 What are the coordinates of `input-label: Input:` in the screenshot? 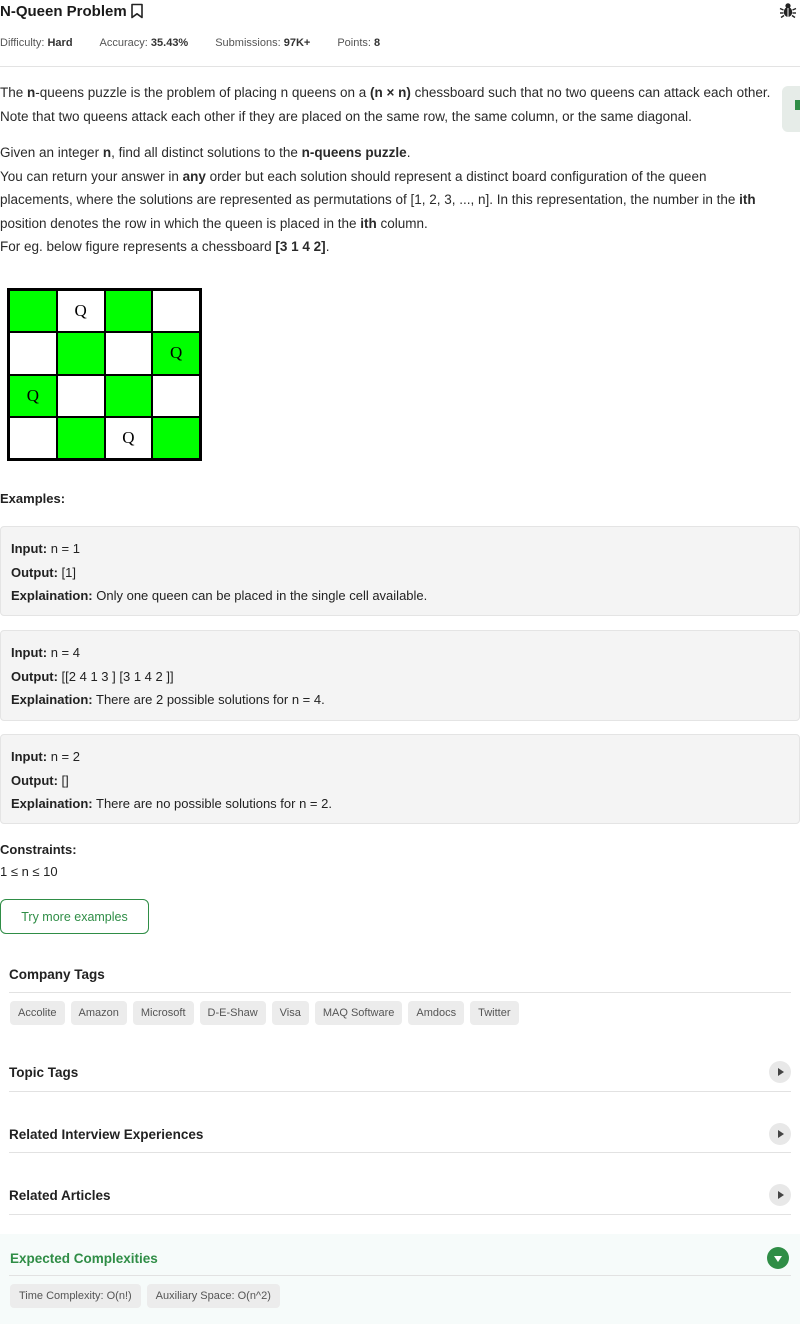 It's located at (29, 756).